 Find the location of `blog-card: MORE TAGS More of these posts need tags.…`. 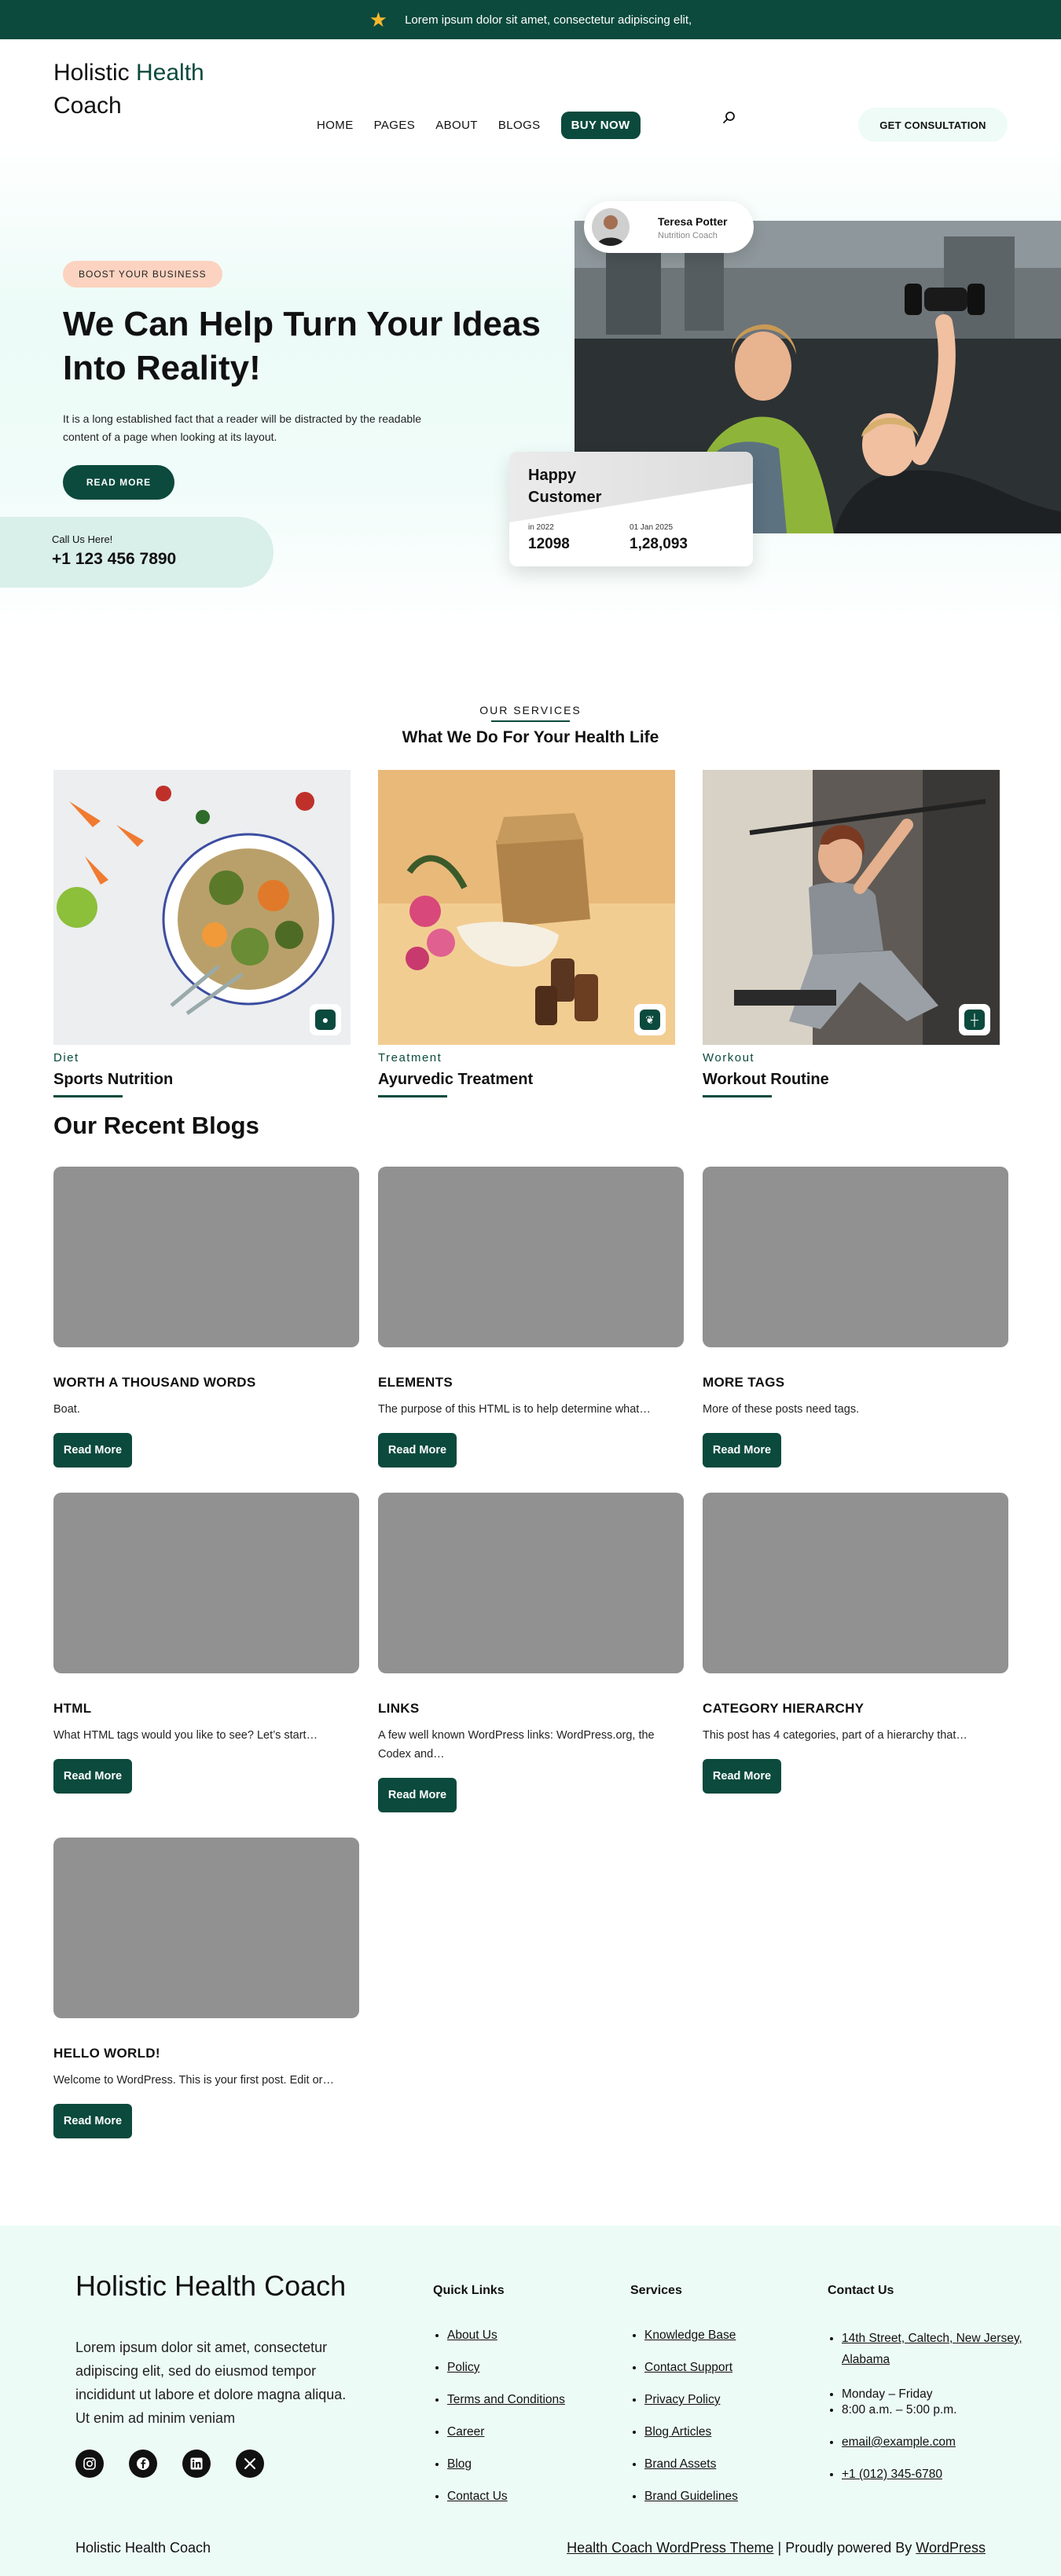

blog-card: MORE TAGS More of these posts need tags.… is located at coordinates (856, 1317).